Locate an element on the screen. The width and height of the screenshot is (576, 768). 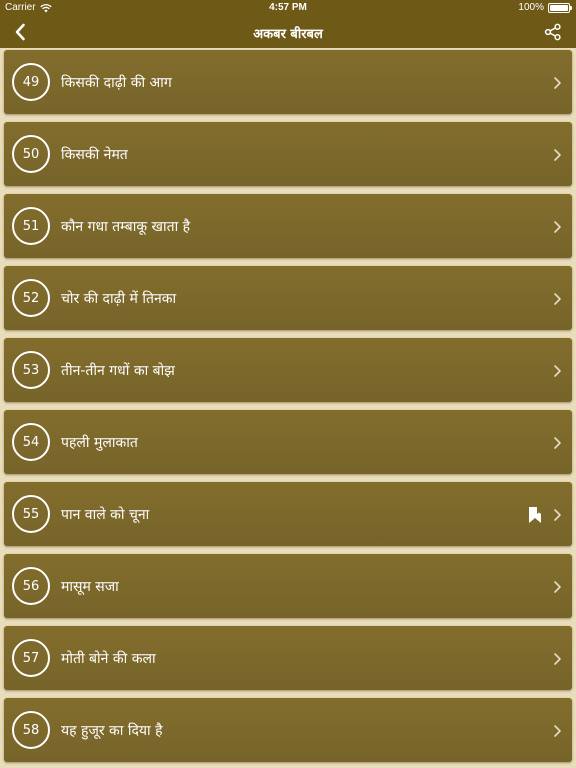
story-number-badge: 51 is located at coordinates (31, 226).